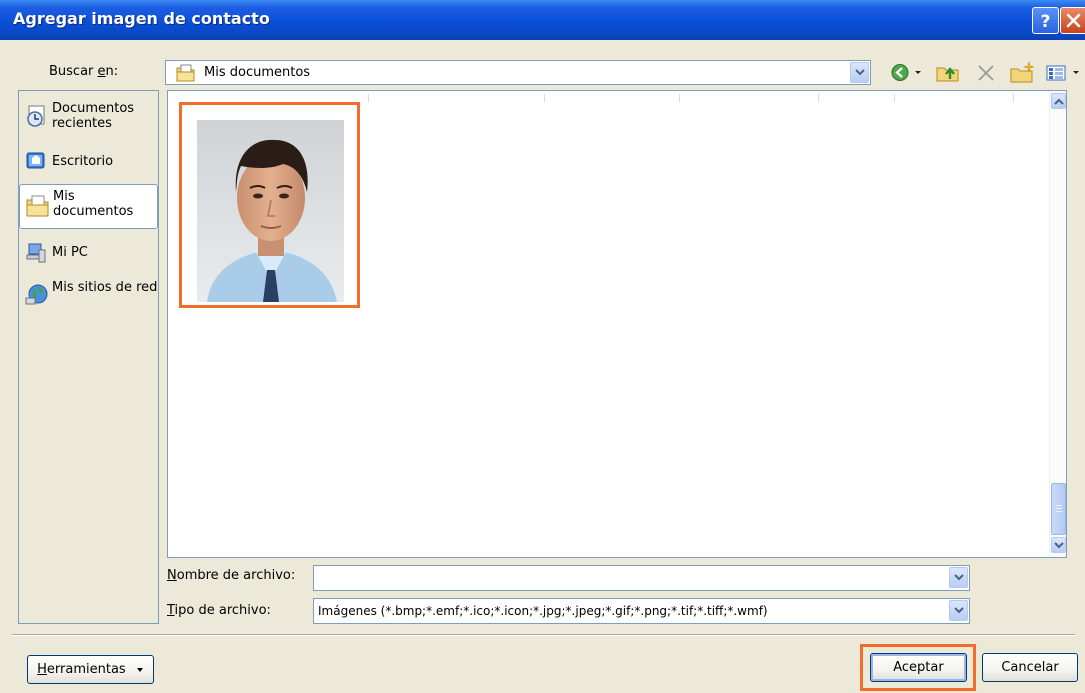 This screenshot has width=1085, height=693. What do you see at coordinates (1058, 509) in the screenshot?
I see `scroll-thumb` at bounding box center [1058, 509].